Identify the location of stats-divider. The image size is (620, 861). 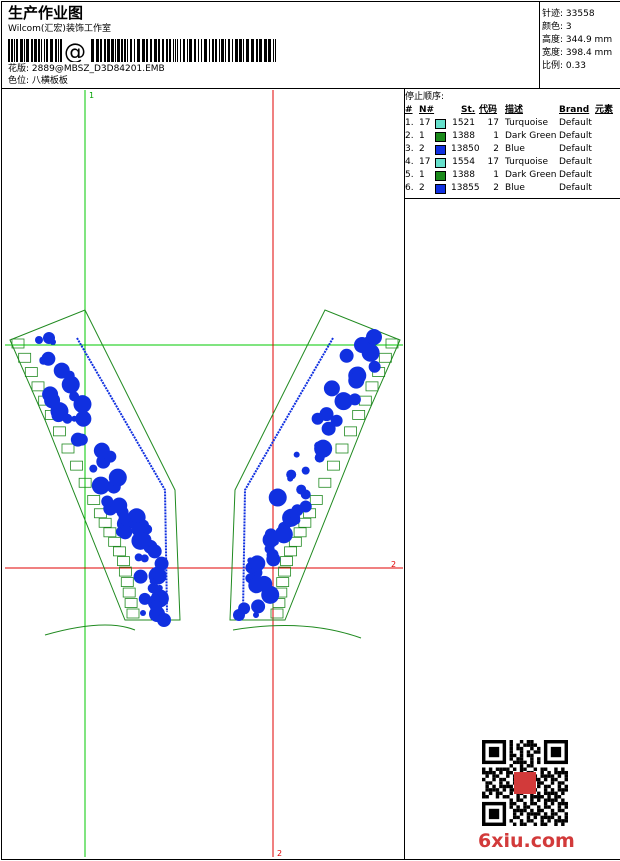
(539, 45).